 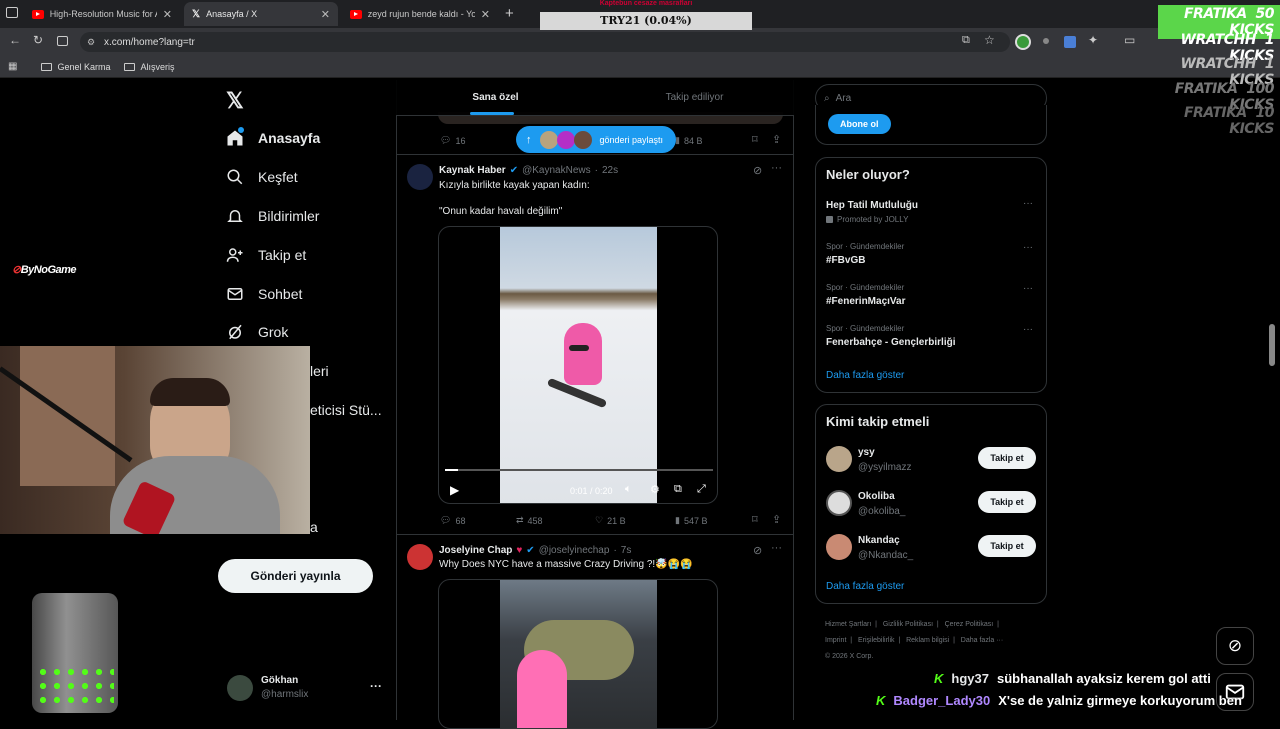 What do you see at coordinates (694, 98) in the screenshot?
I see `tab-following: Takip ediliyor` at bounding box center [694, 98].